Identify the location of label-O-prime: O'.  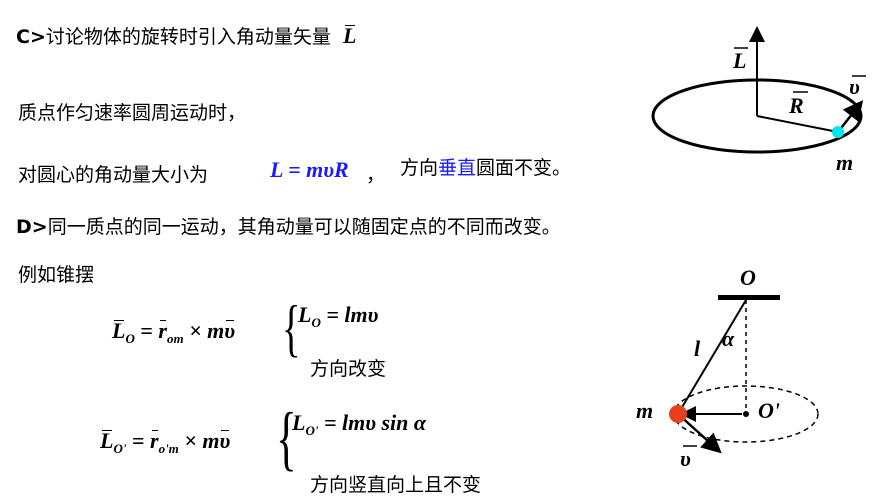
(769, 410).